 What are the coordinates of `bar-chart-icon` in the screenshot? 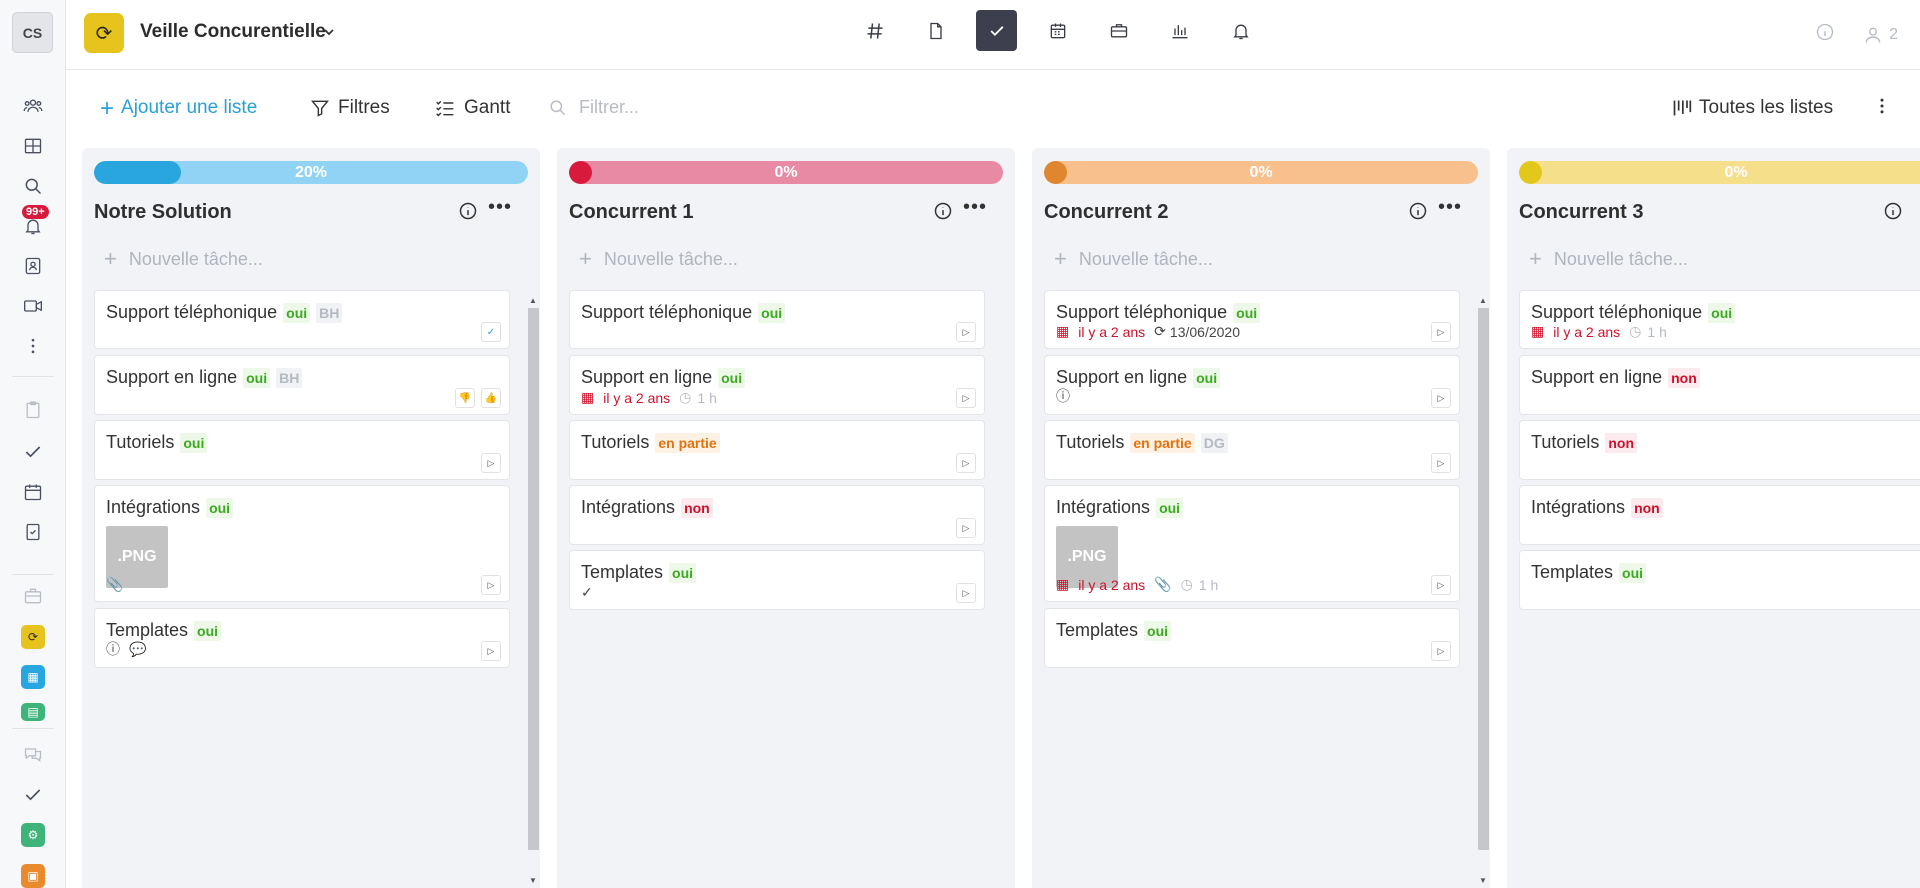 It's located at (1179, 30).